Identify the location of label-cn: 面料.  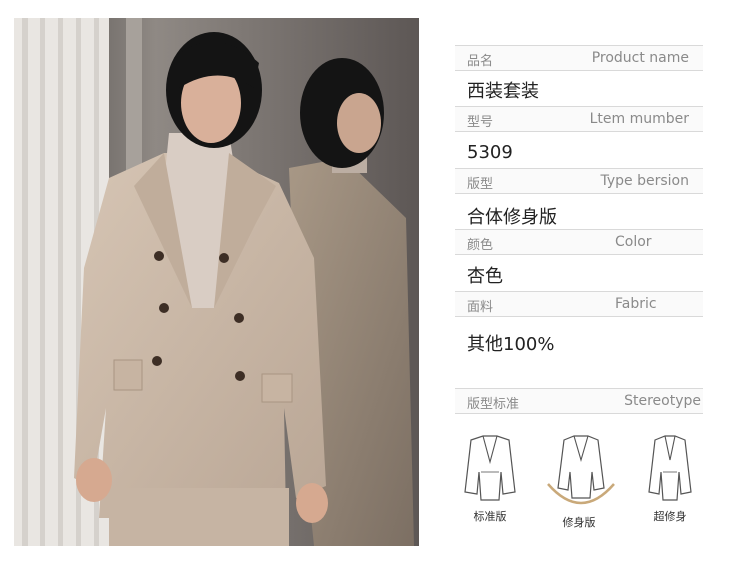
(480, 307).